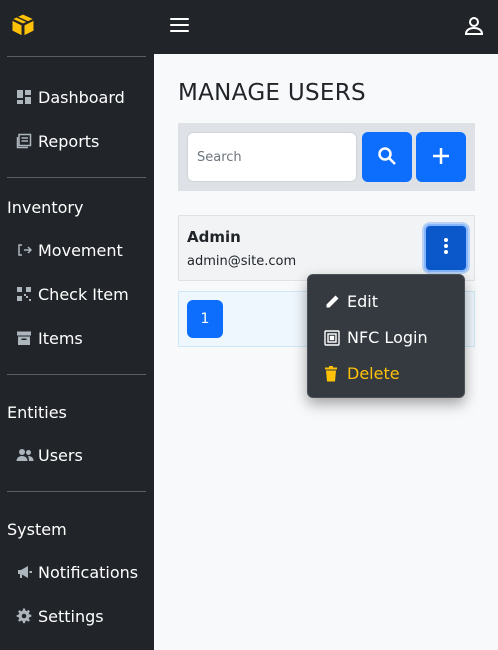  Describe the element at coordinates (80, 250) in the screenshot. I see `sidebar-item-label: Movement` at that location.